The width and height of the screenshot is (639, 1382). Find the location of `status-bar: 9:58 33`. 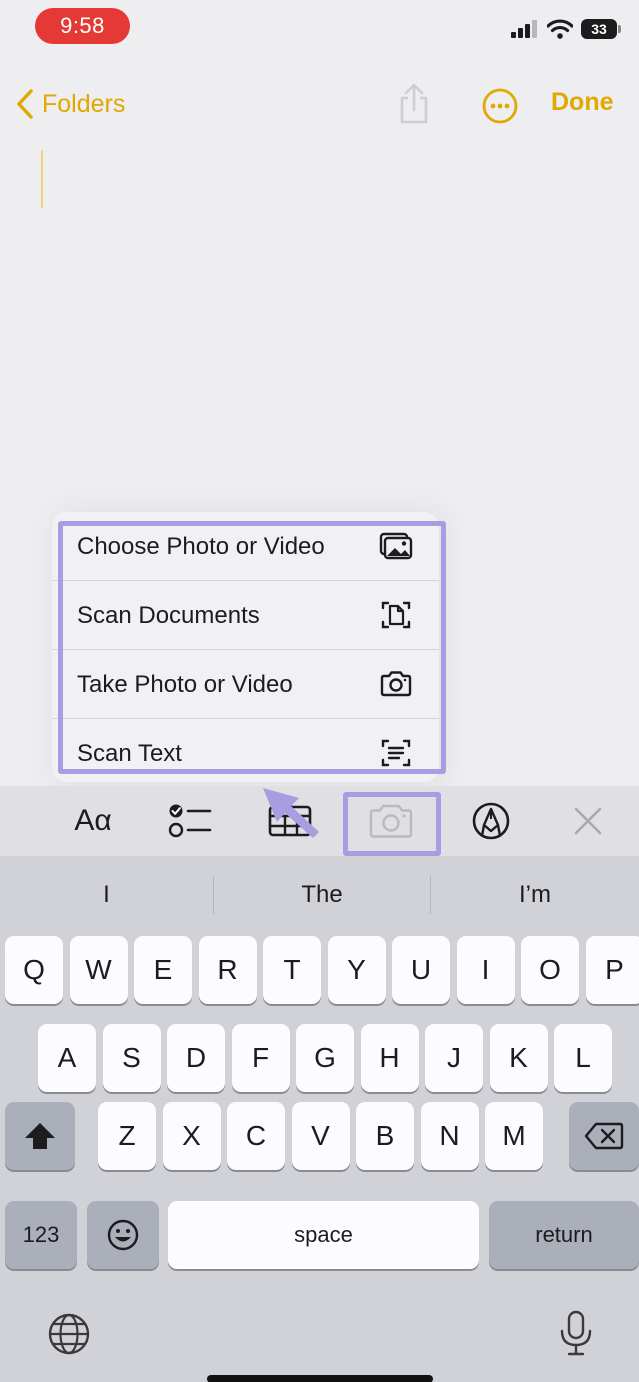

status-bar: 9:58 33 is located at coordinates (319, 28).